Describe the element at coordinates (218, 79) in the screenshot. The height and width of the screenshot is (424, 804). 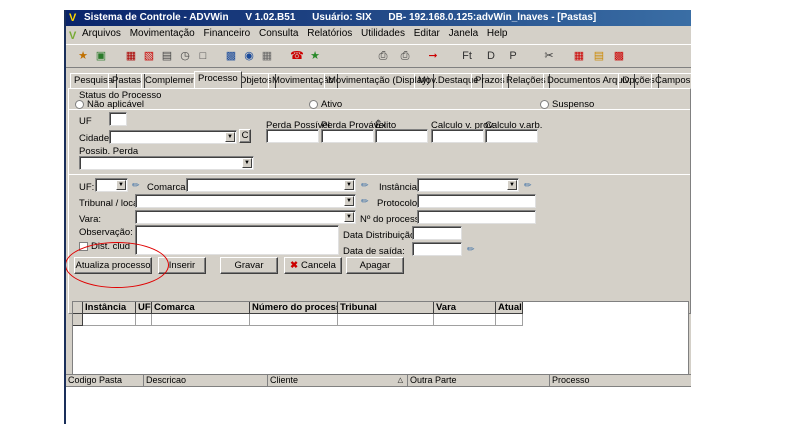
I see `tab-processo: Processo` at that location.